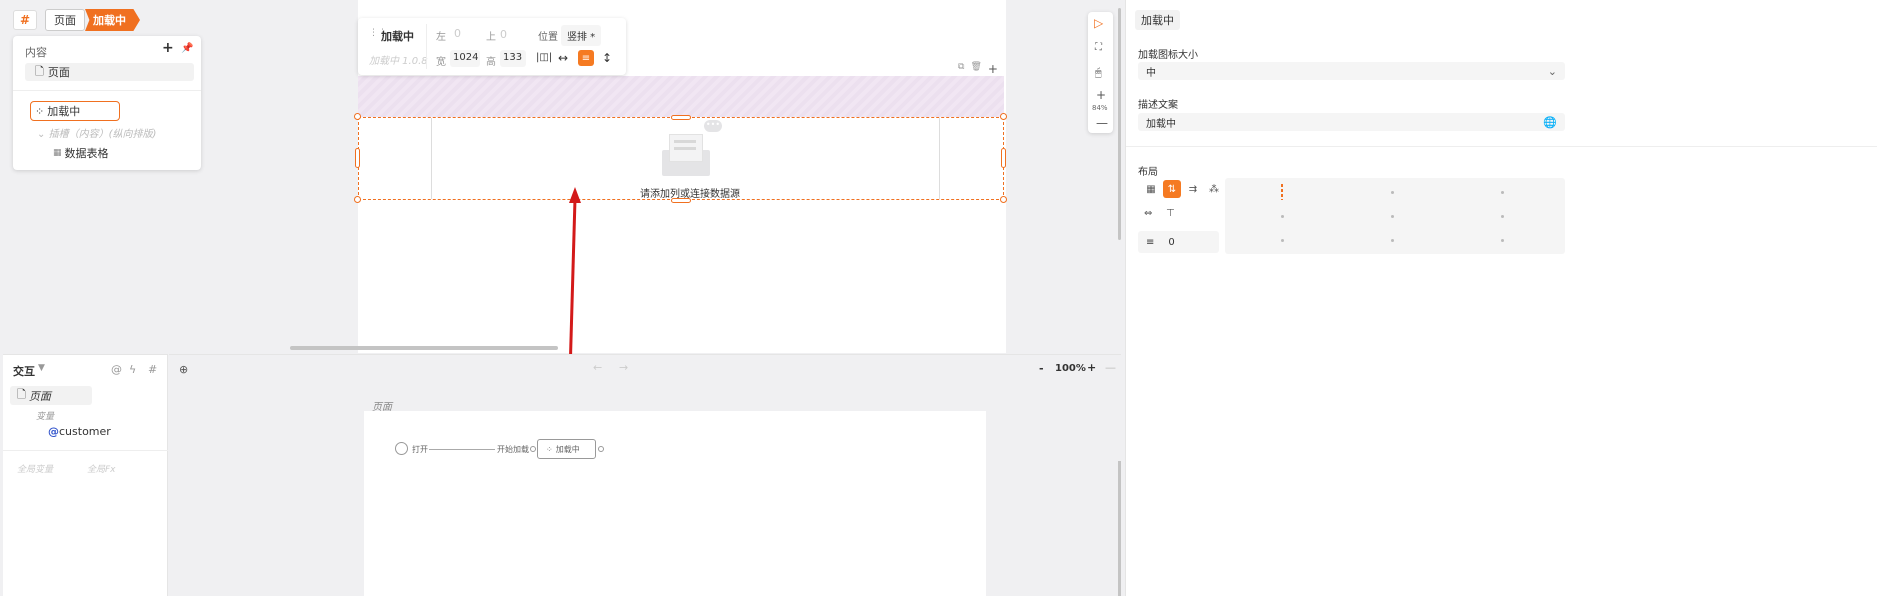 The width and height of the screenshot is (1877, 596). I want to click on globe-icon: 🌐, so click(1550, 122).